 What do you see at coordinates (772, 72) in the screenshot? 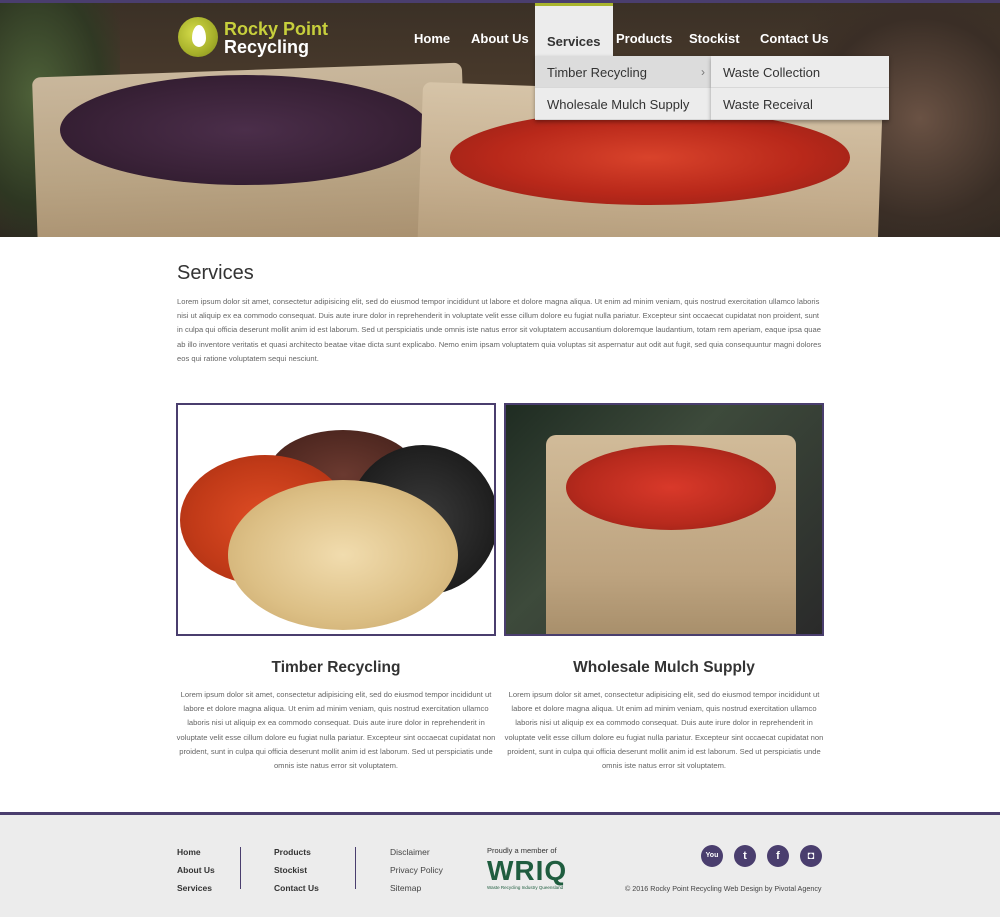
I see `submenu-item-label: Waste Collection` at bounding box center [772, 72].